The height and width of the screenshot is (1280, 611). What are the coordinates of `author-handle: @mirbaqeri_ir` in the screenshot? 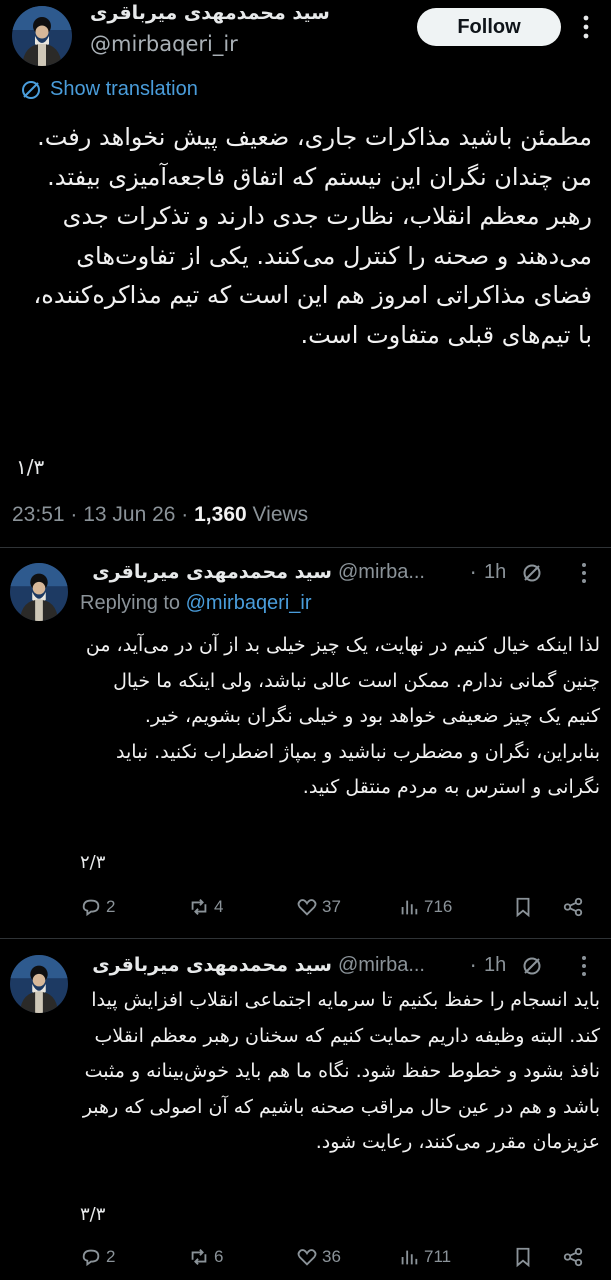 It's located at (164, 44).